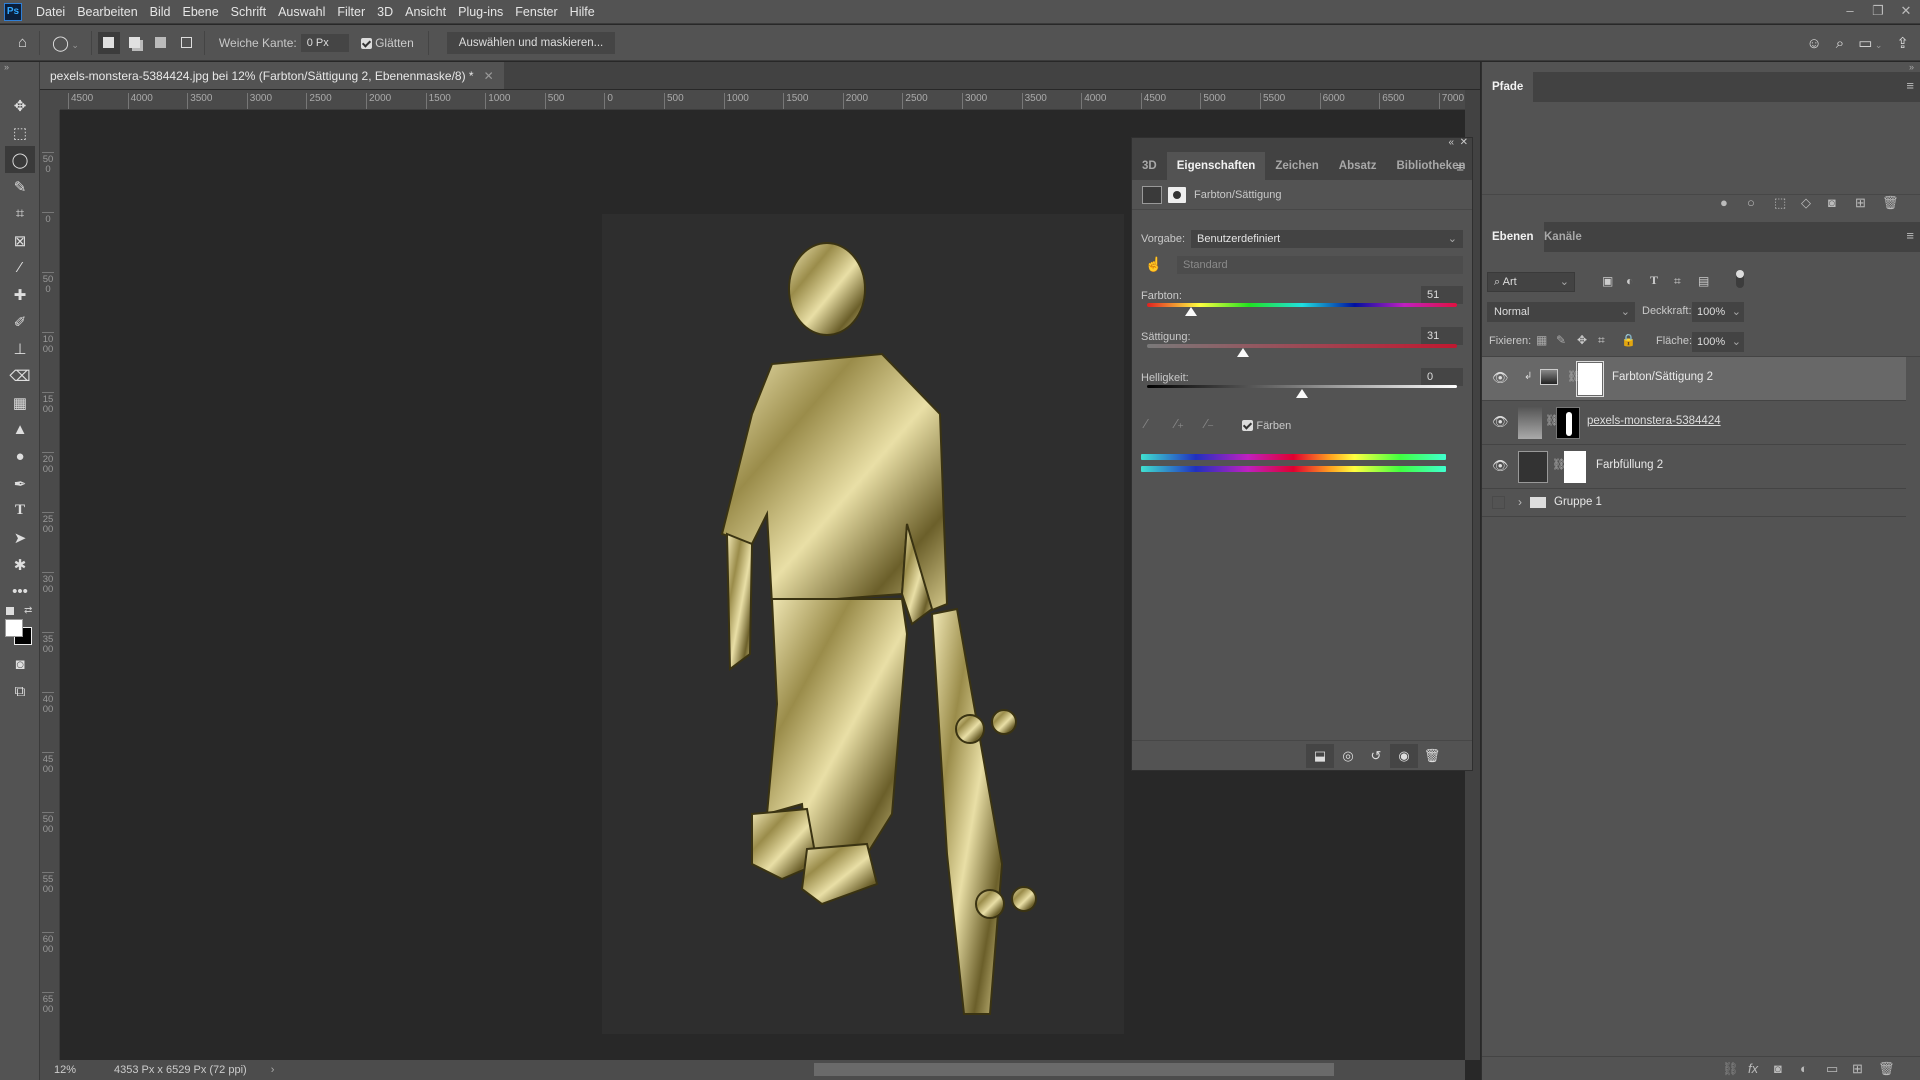  I want to click on visibility-eye-icon: 👁, so click(1500, 465).